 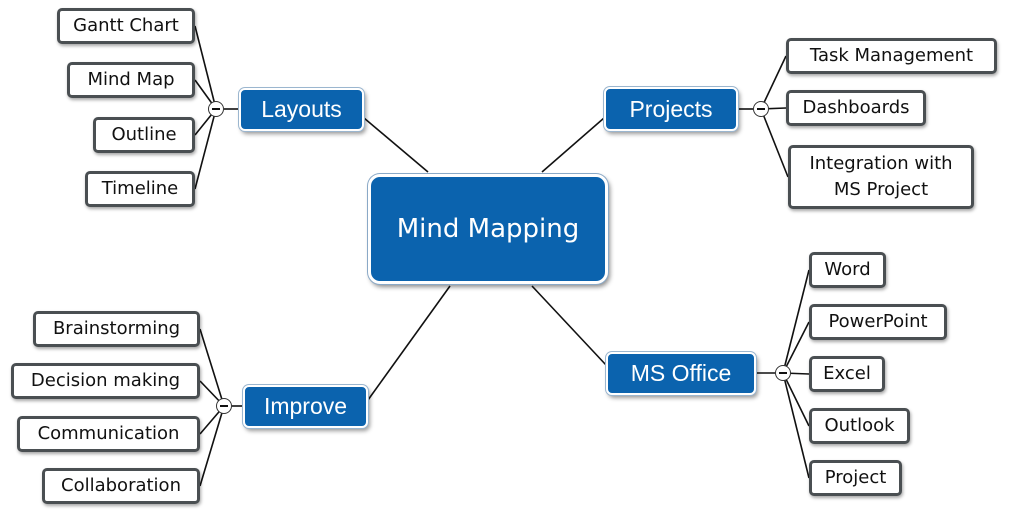 I want to click on subtopic-label: Communication, so click(x=108, y=433).